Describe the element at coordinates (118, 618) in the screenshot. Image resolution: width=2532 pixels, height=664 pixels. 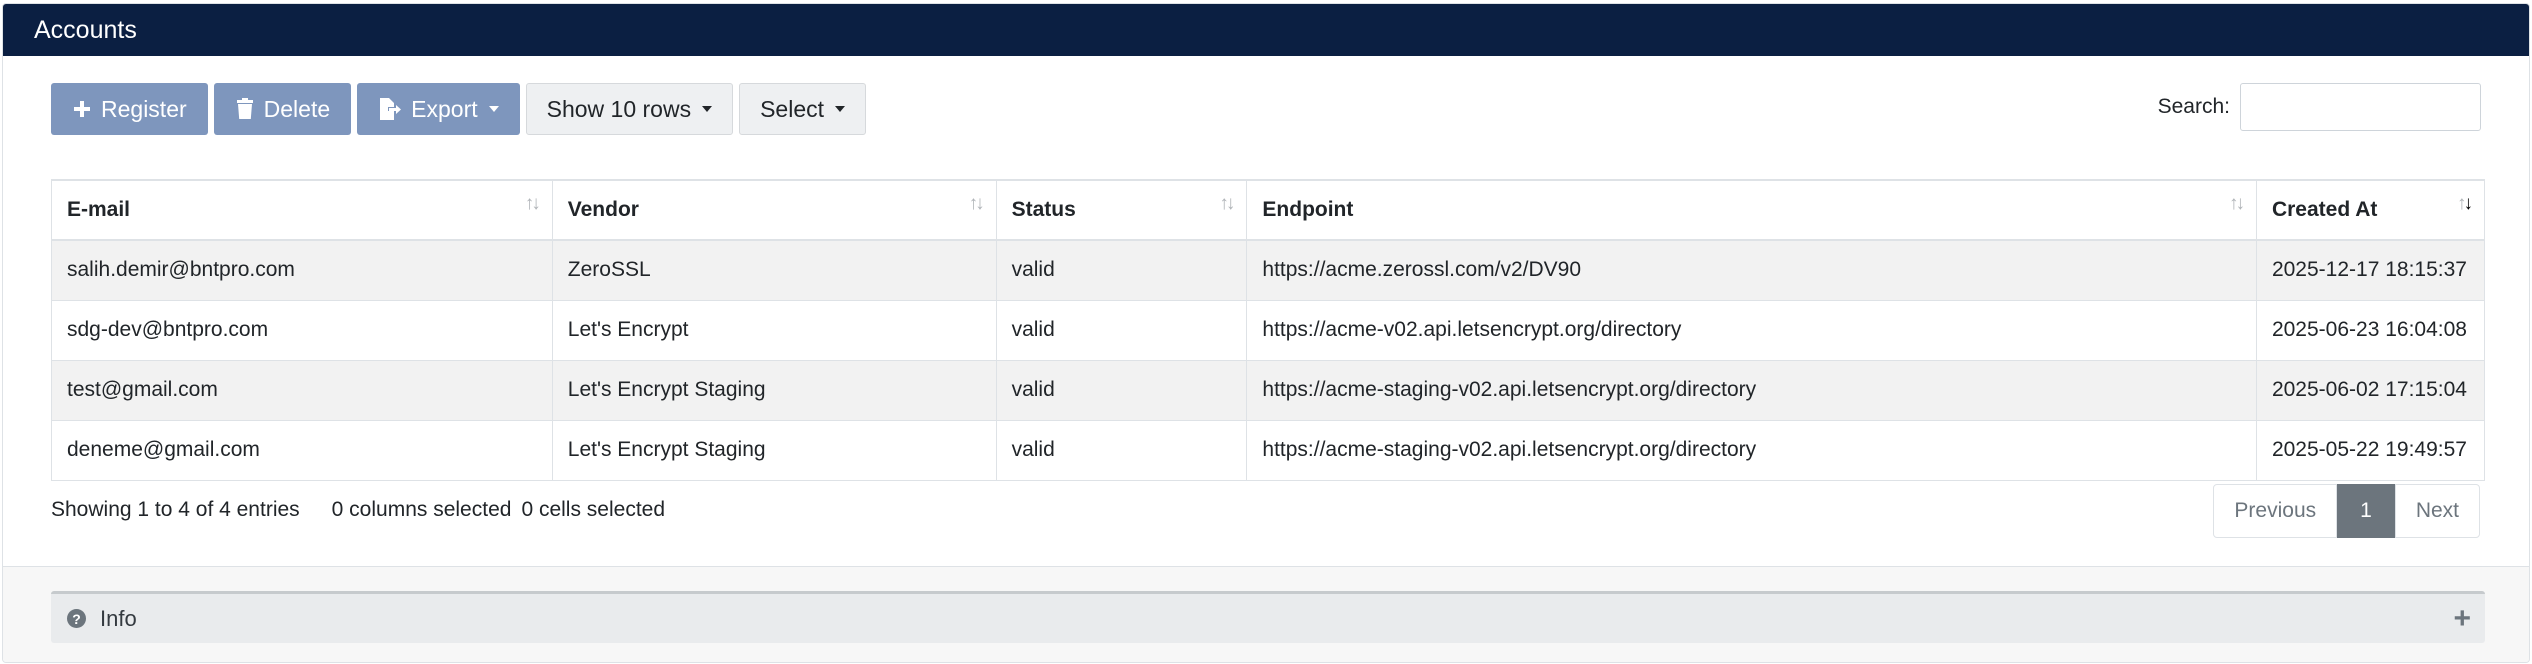
I see `info-title: Info` at that location.